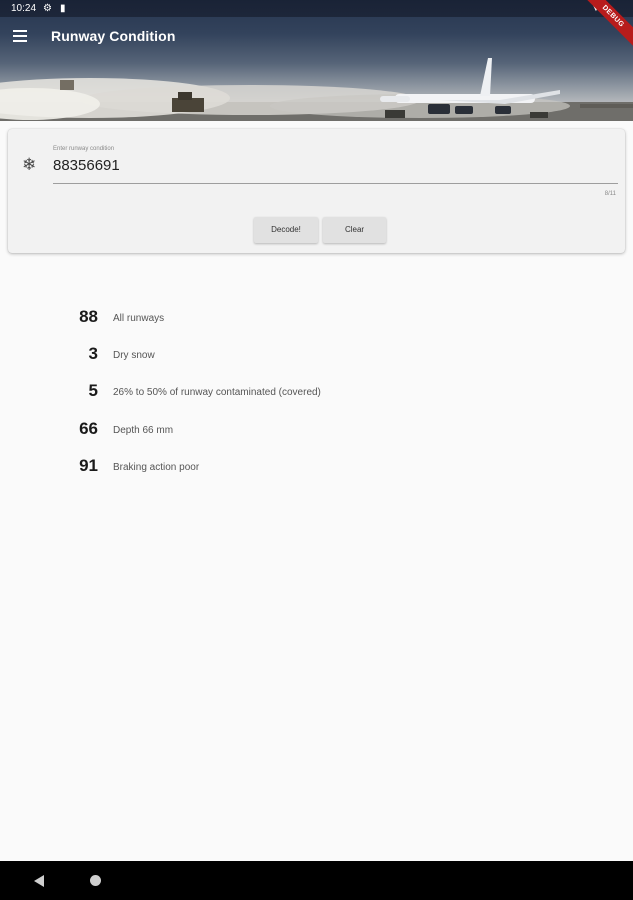  I want to click on runway-condition-input, so click(335, 165).